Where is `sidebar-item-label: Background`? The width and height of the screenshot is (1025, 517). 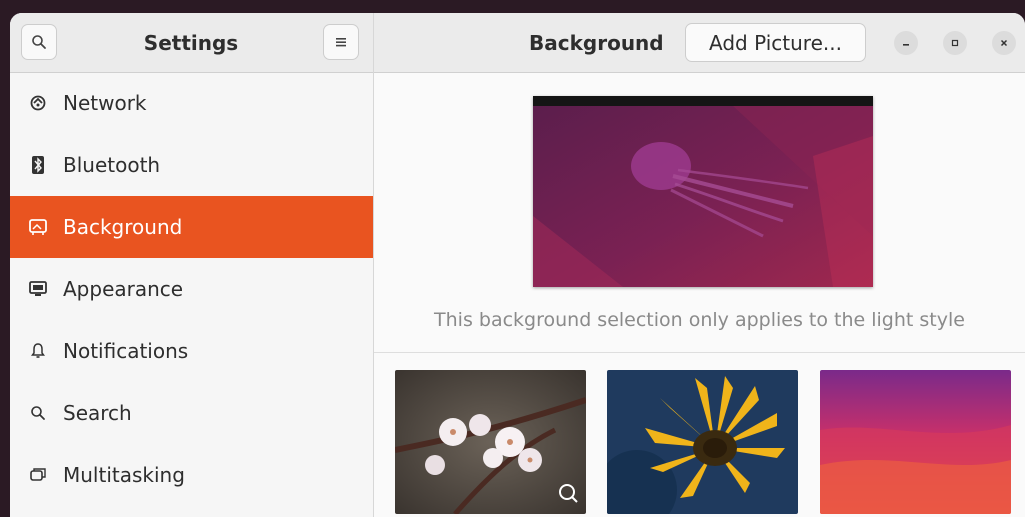
sidebar-item-label: Background is located at coordinates (123, 227).